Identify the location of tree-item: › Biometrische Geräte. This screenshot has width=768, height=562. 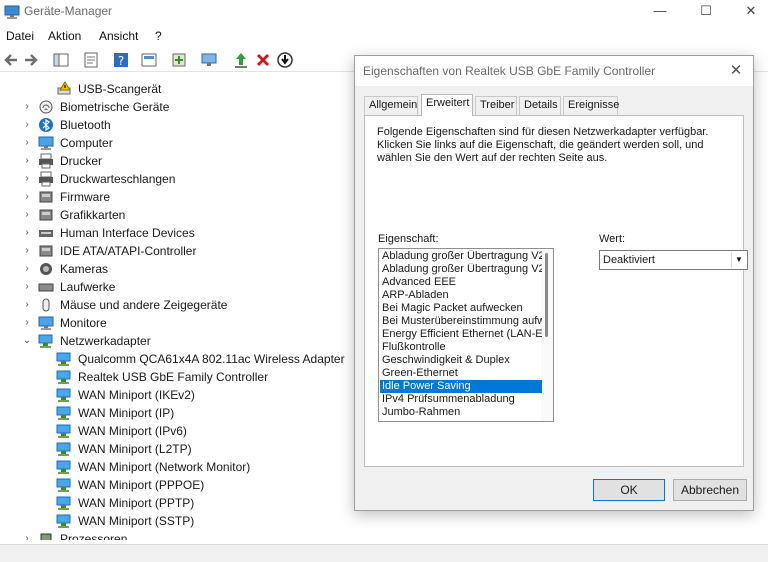
(180, 107).